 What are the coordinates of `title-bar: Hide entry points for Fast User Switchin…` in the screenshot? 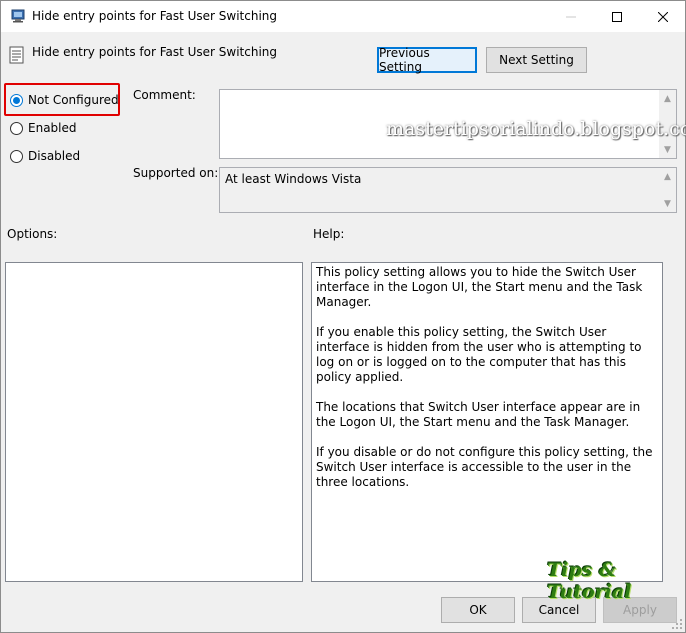 It's located at (343, 16).